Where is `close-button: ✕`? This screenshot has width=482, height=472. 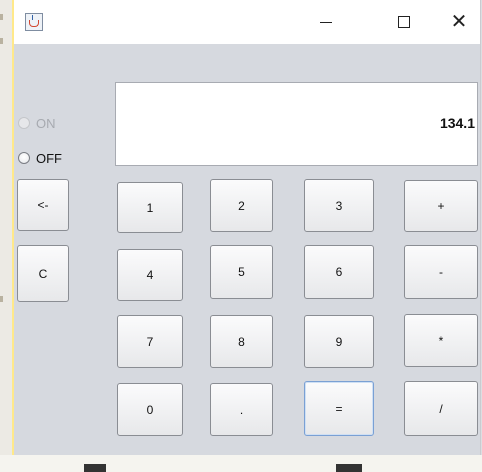 close-button: ✕ is located at coordinates (459, 22).